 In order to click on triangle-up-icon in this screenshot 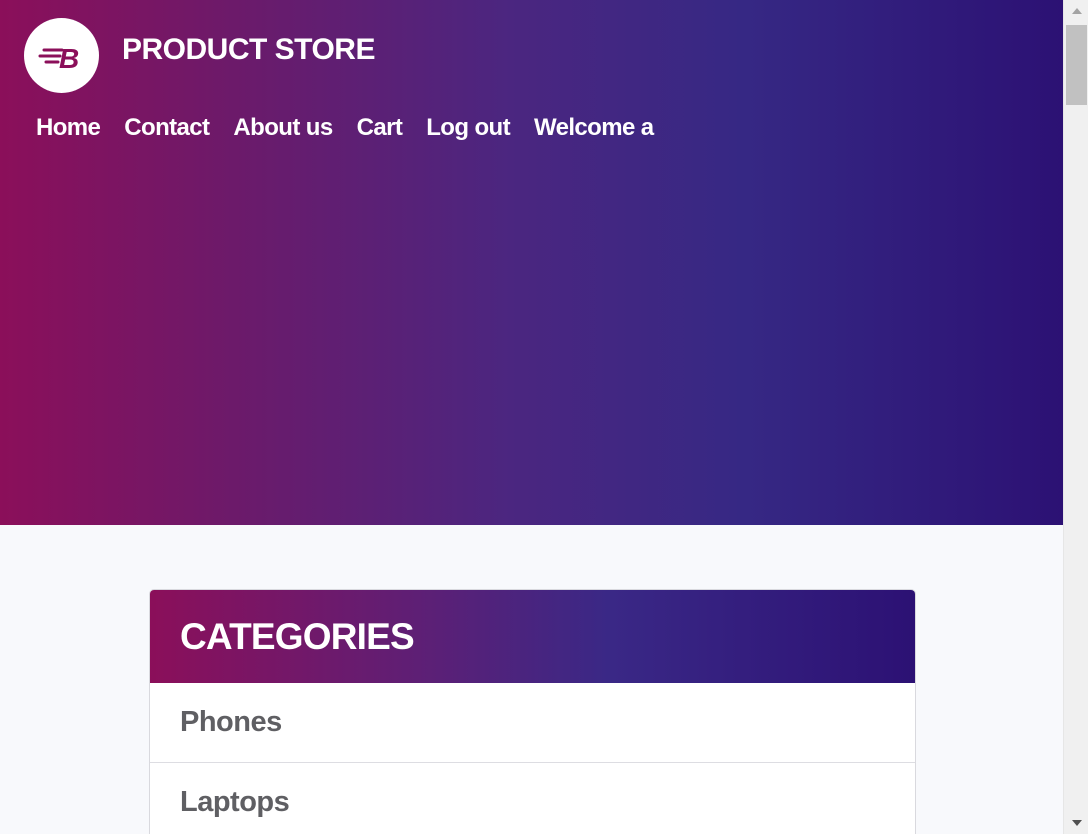, I will do `click(1076, 11)`.